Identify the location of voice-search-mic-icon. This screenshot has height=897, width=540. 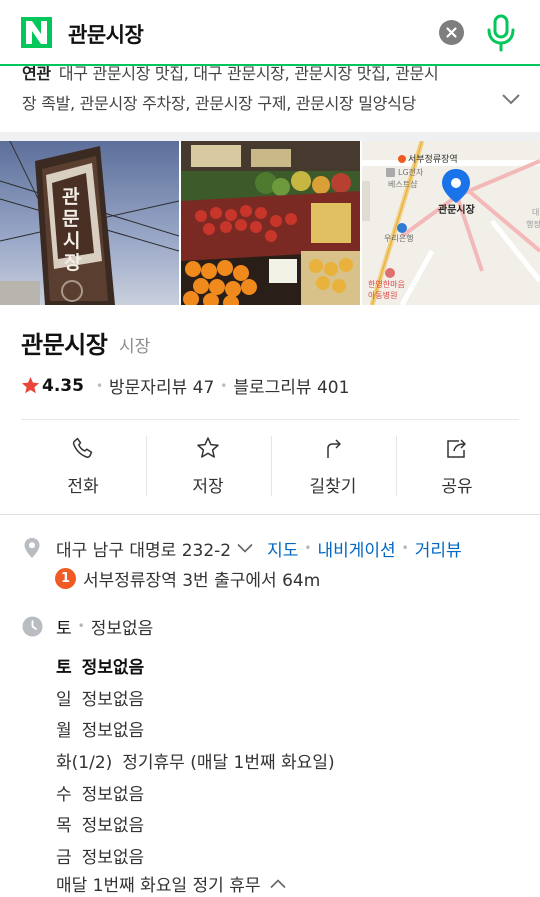
(501, 33).